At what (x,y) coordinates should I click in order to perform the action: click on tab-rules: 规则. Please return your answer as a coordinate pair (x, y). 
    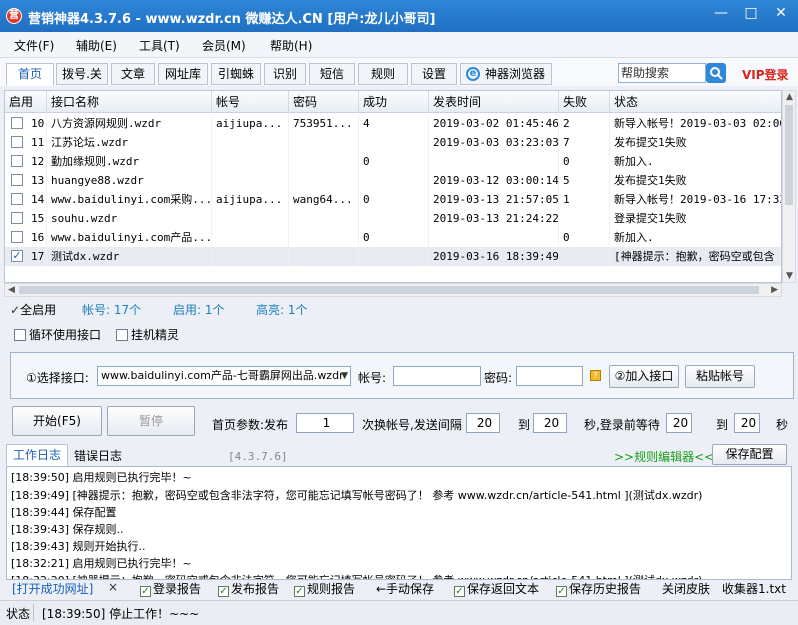
    Looking at the image, I should click on (383, 74).